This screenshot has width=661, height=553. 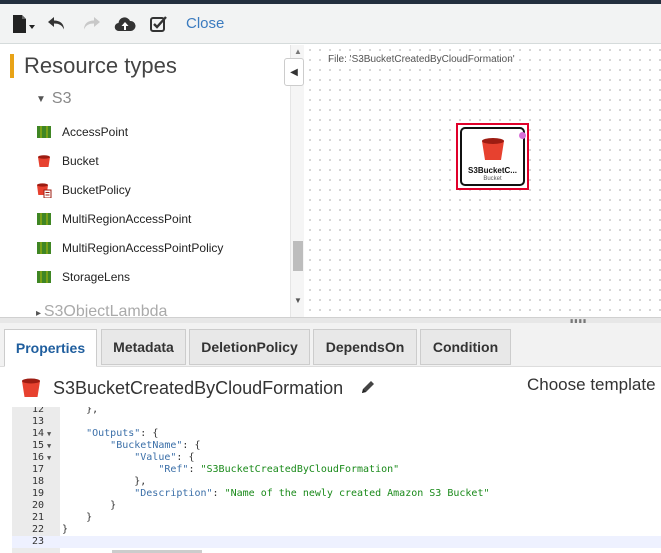 I want to click on scroll-up-icon: ▲, so click(x=298, y=51).